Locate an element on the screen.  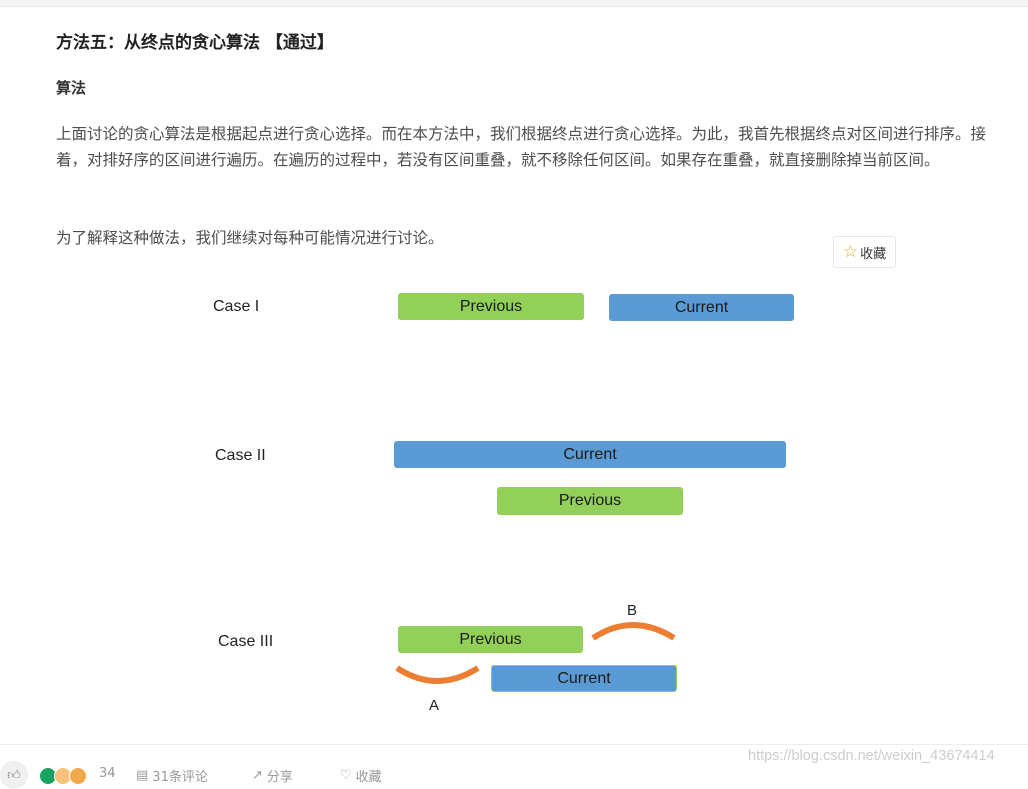
share-button: ↗ 分享 is located at coordinates (272, 775).